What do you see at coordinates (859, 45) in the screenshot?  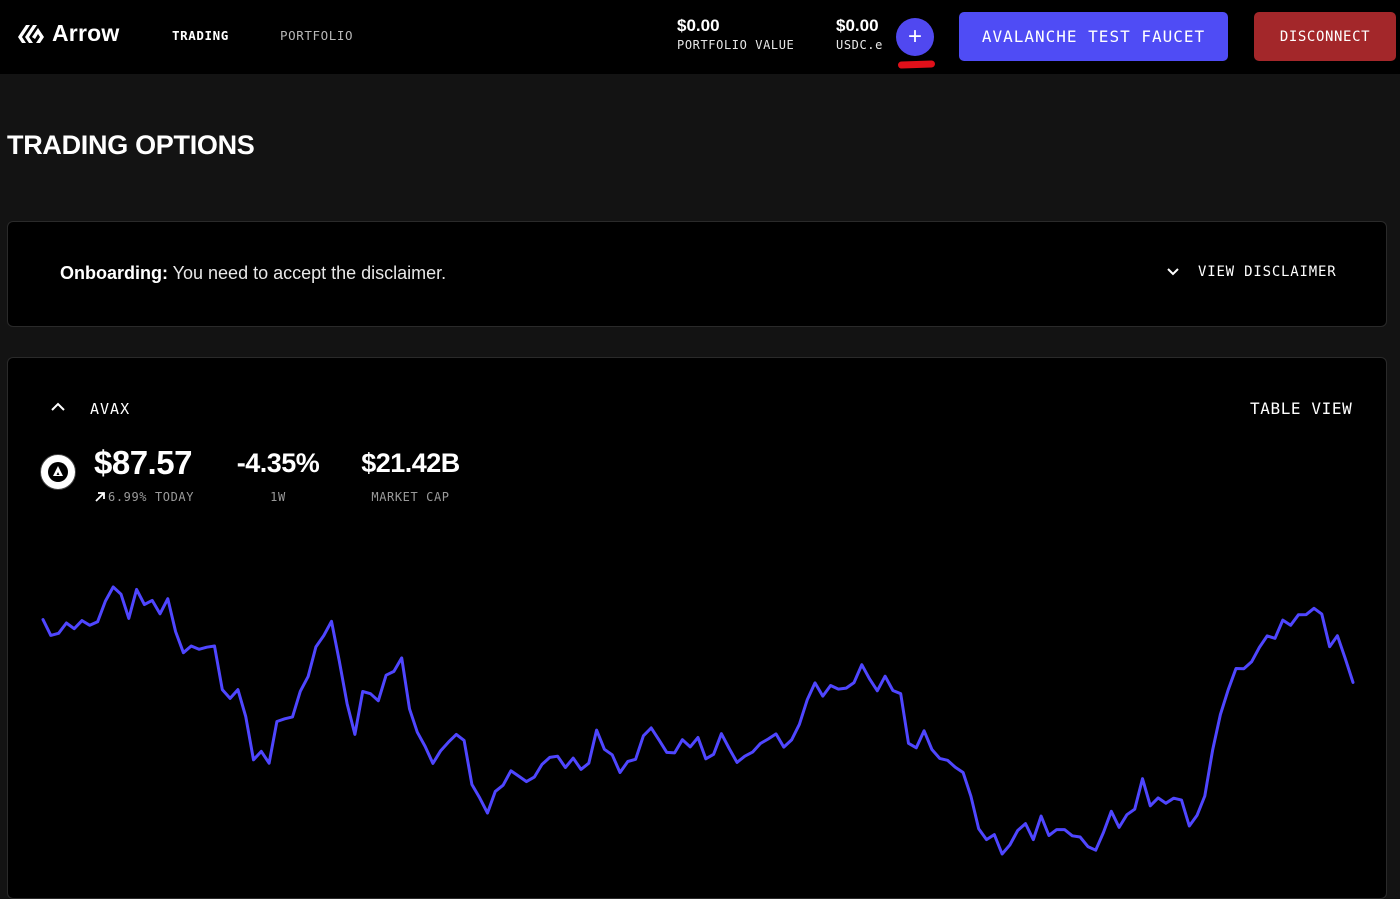 I see `usdc-label: USDC.e` at bounding box center [859, 45].